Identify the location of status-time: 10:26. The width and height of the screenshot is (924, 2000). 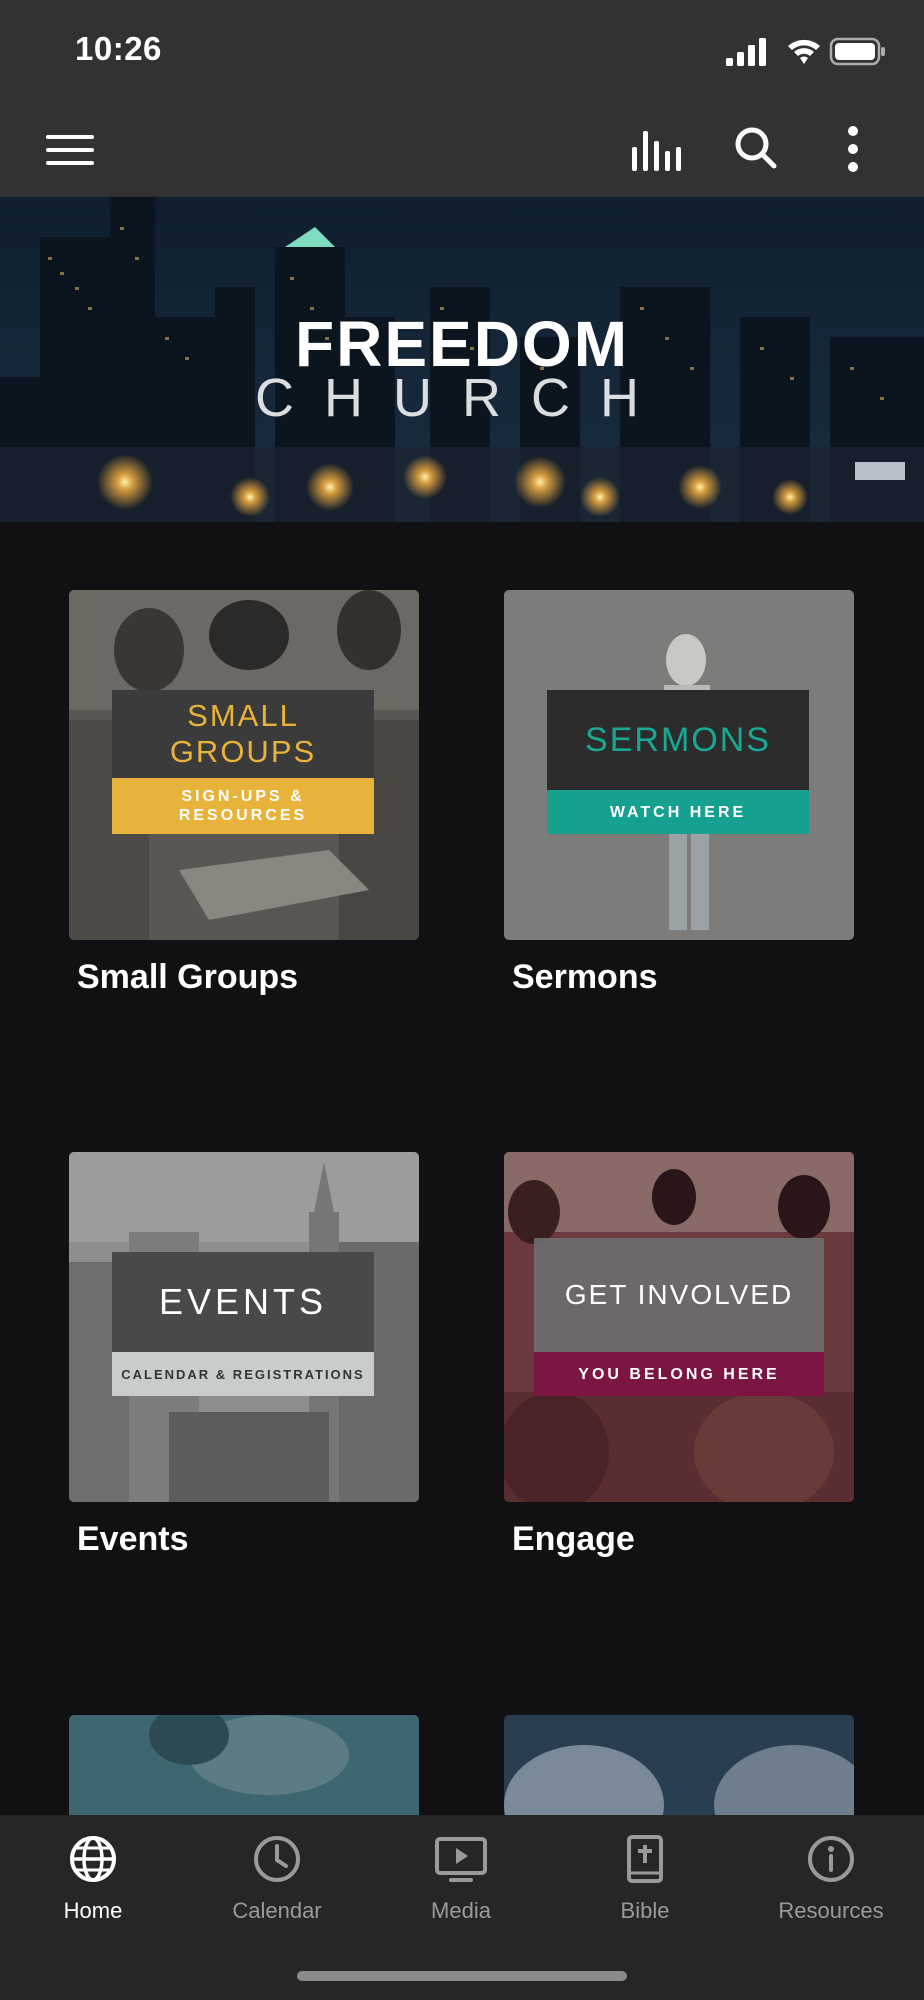
(118, 48).